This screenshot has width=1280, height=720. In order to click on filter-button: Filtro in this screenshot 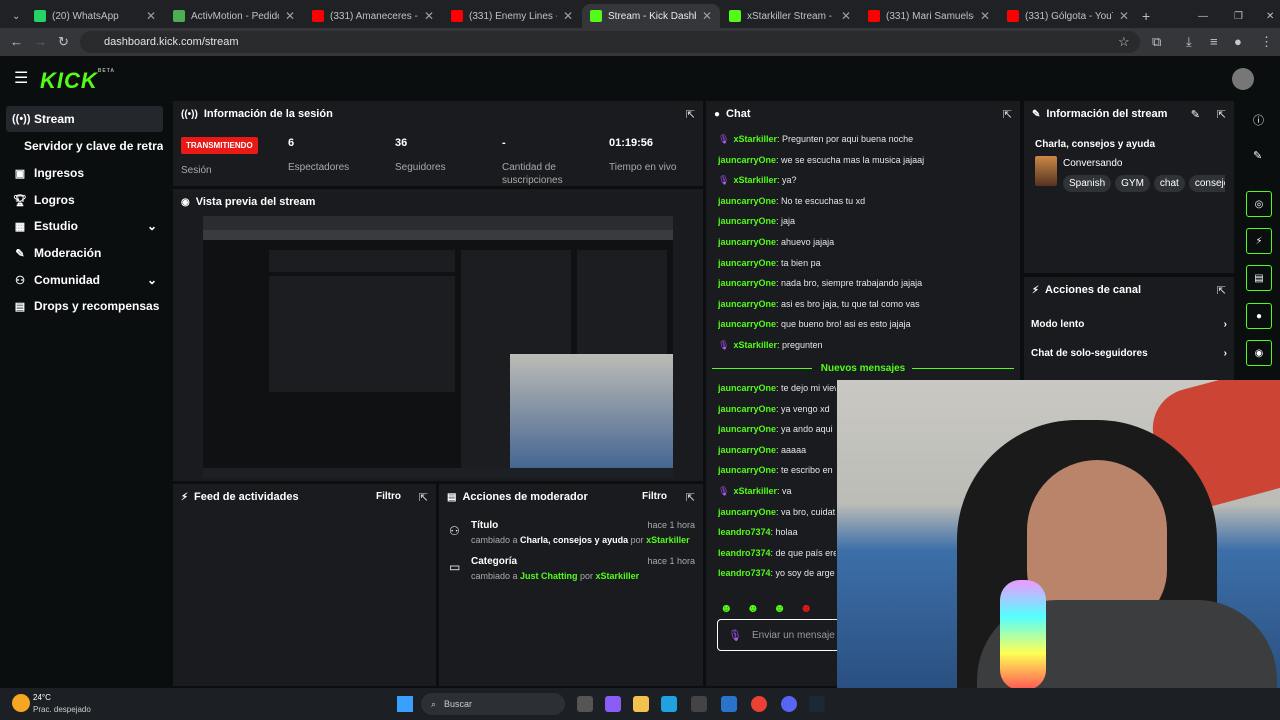, I will do `click(388, 496)`.